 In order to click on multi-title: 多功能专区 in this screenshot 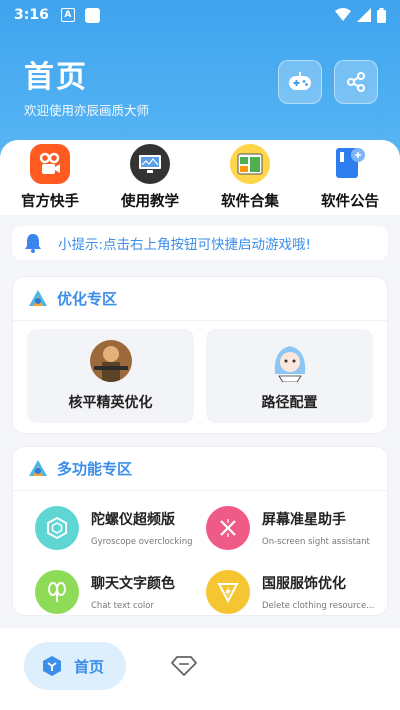, I will do `click(95, 469)`.